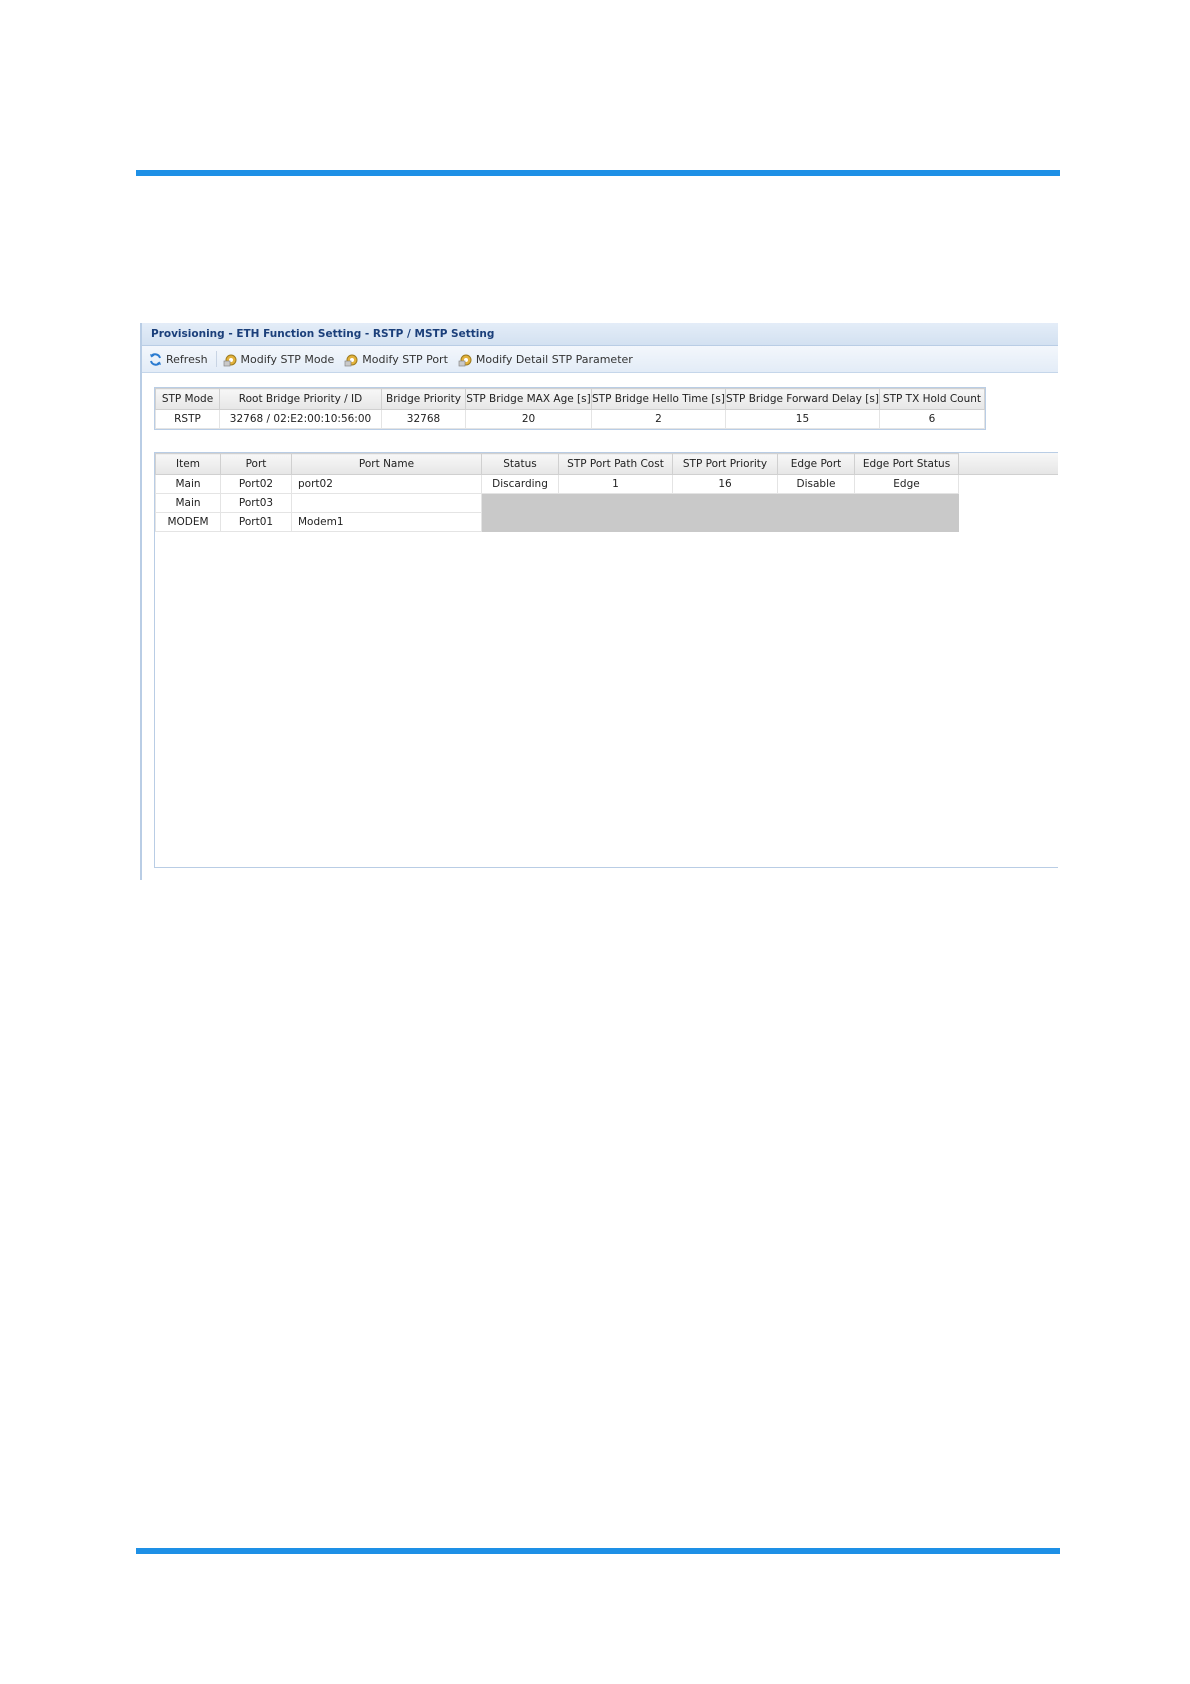 This screenshot has width=1190, height=1684. What do you see at coordinates (188, 464) in the screenshot?
I see `column-header: Item` at bounding box center [188, 464].